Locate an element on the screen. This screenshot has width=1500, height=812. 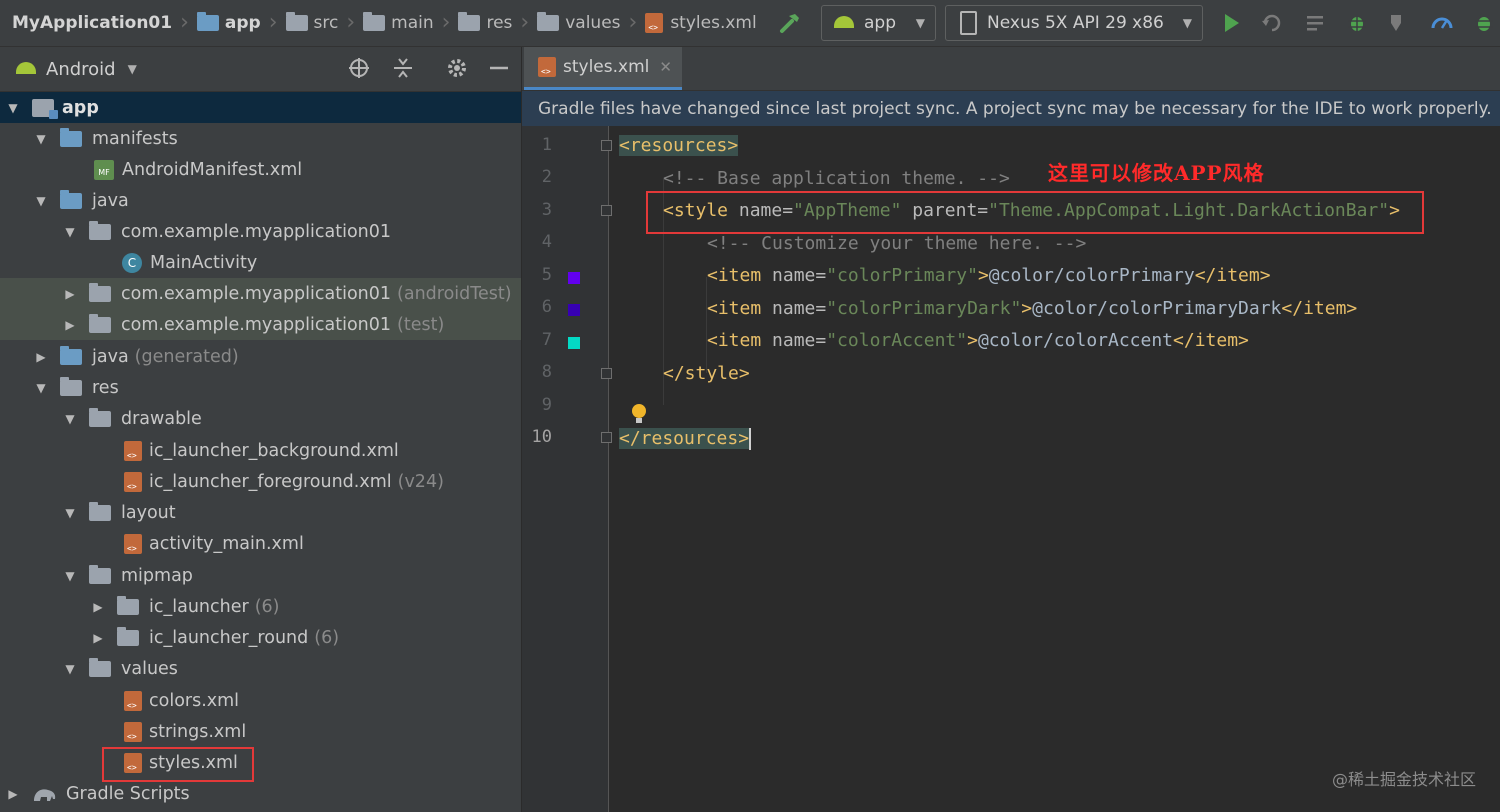
lightbulb-icon is located at coordinates (639, 414).